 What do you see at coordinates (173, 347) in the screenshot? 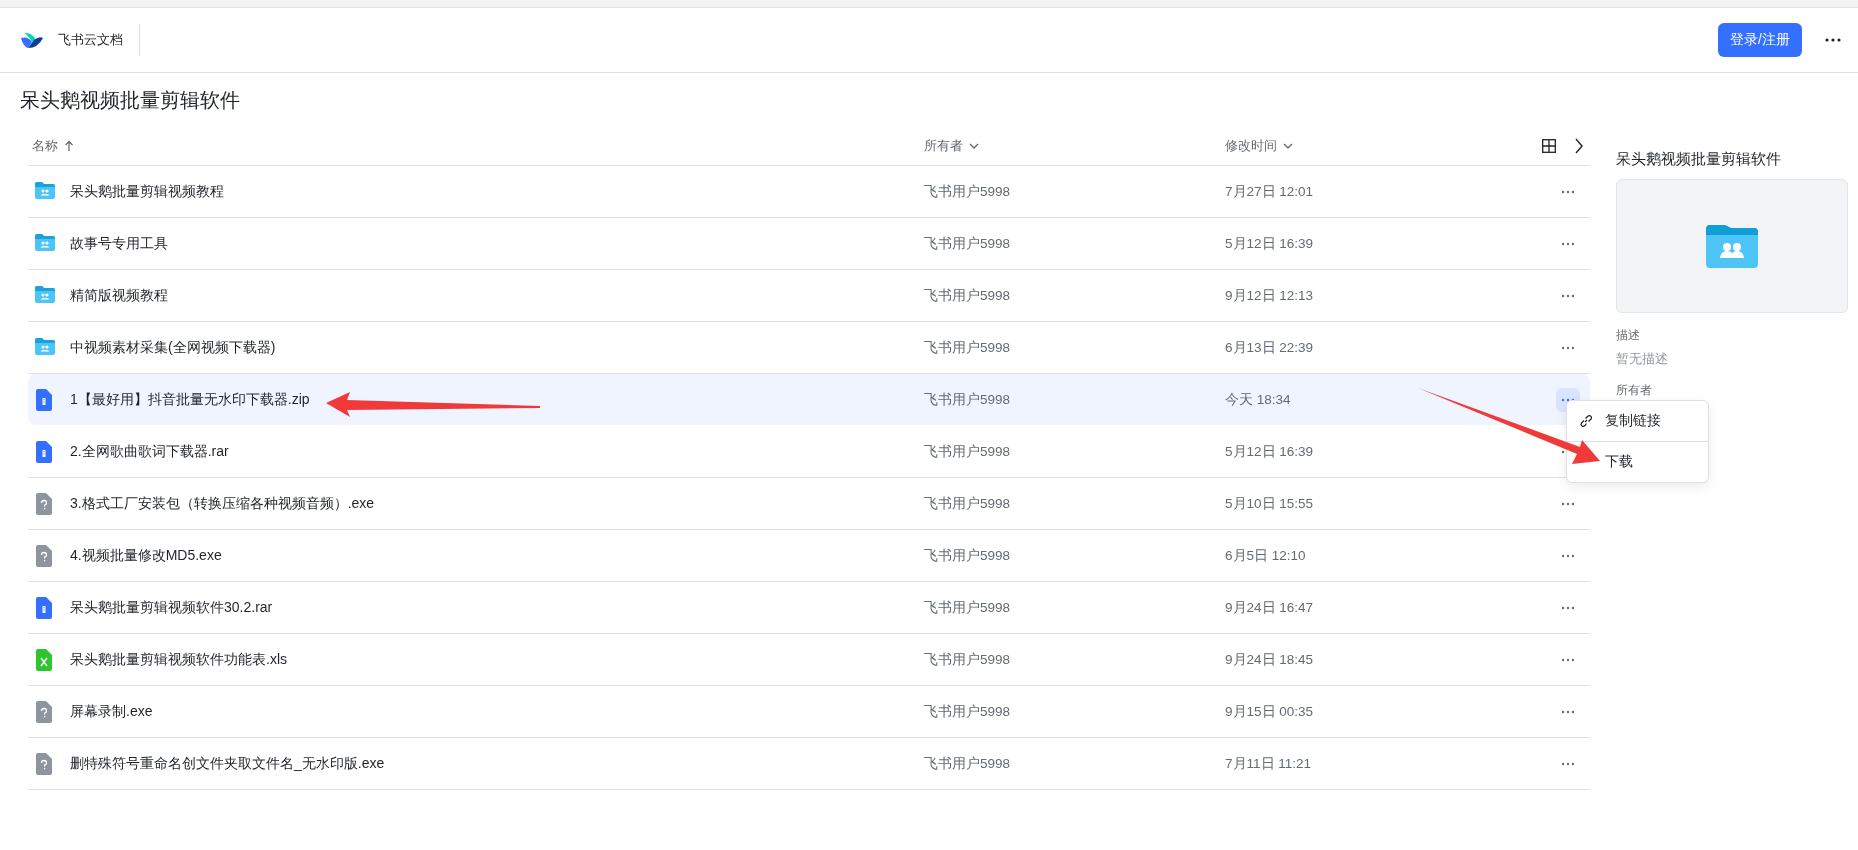
I see `file-name: 中视频素材采集(全网视频下载器)` at bounding box center [173, 347].